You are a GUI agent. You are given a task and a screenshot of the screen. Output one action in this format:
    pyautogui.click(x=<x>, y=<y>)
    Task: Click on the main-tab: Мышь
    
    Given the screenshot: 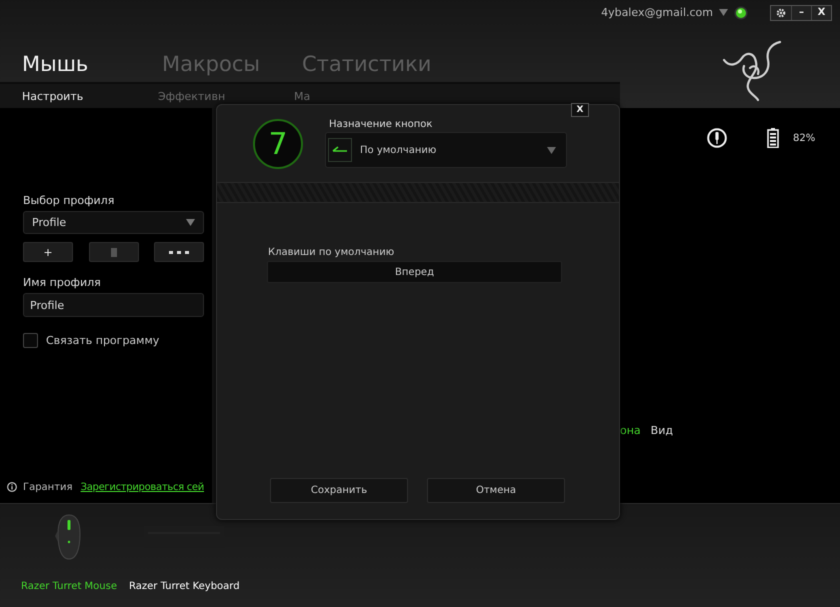 What is the action you would take?
    pyautogui.click(x=92, y=64)
    